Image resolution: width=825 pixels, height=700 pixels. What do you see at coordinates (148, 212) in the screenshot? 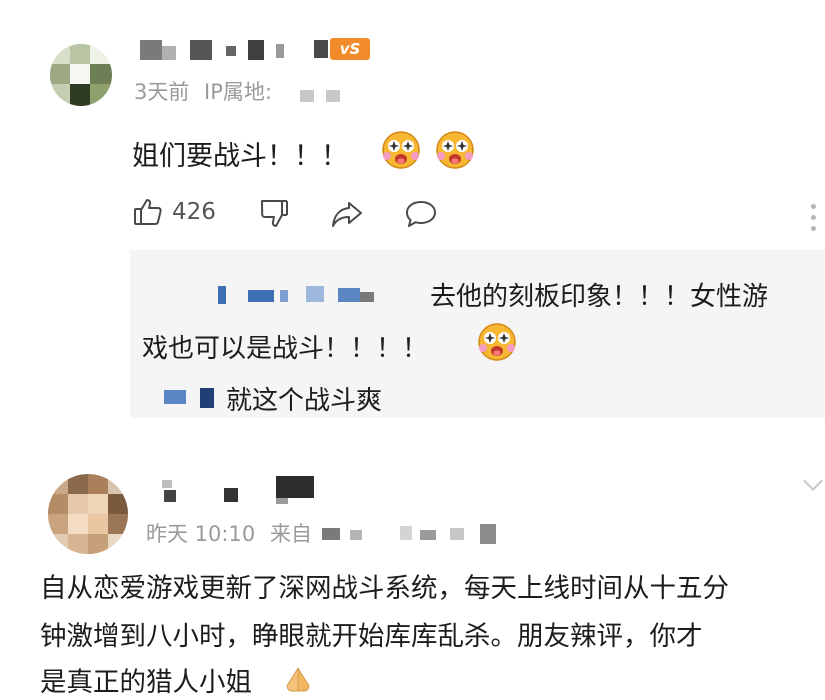
I see `thumbs-up-icon` at bounding box center [148, 212].